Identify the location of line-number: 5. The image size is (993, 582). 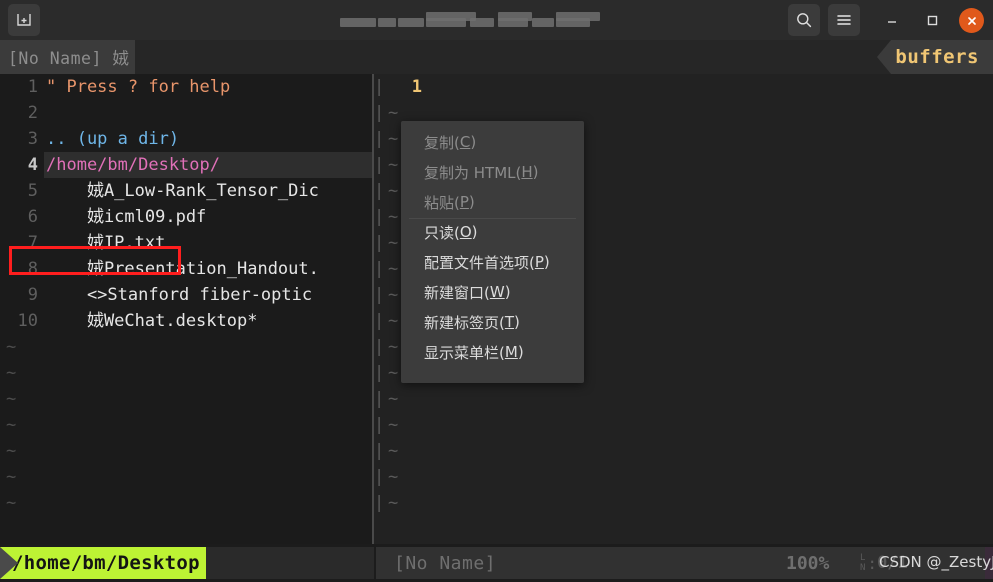
(32, 191).